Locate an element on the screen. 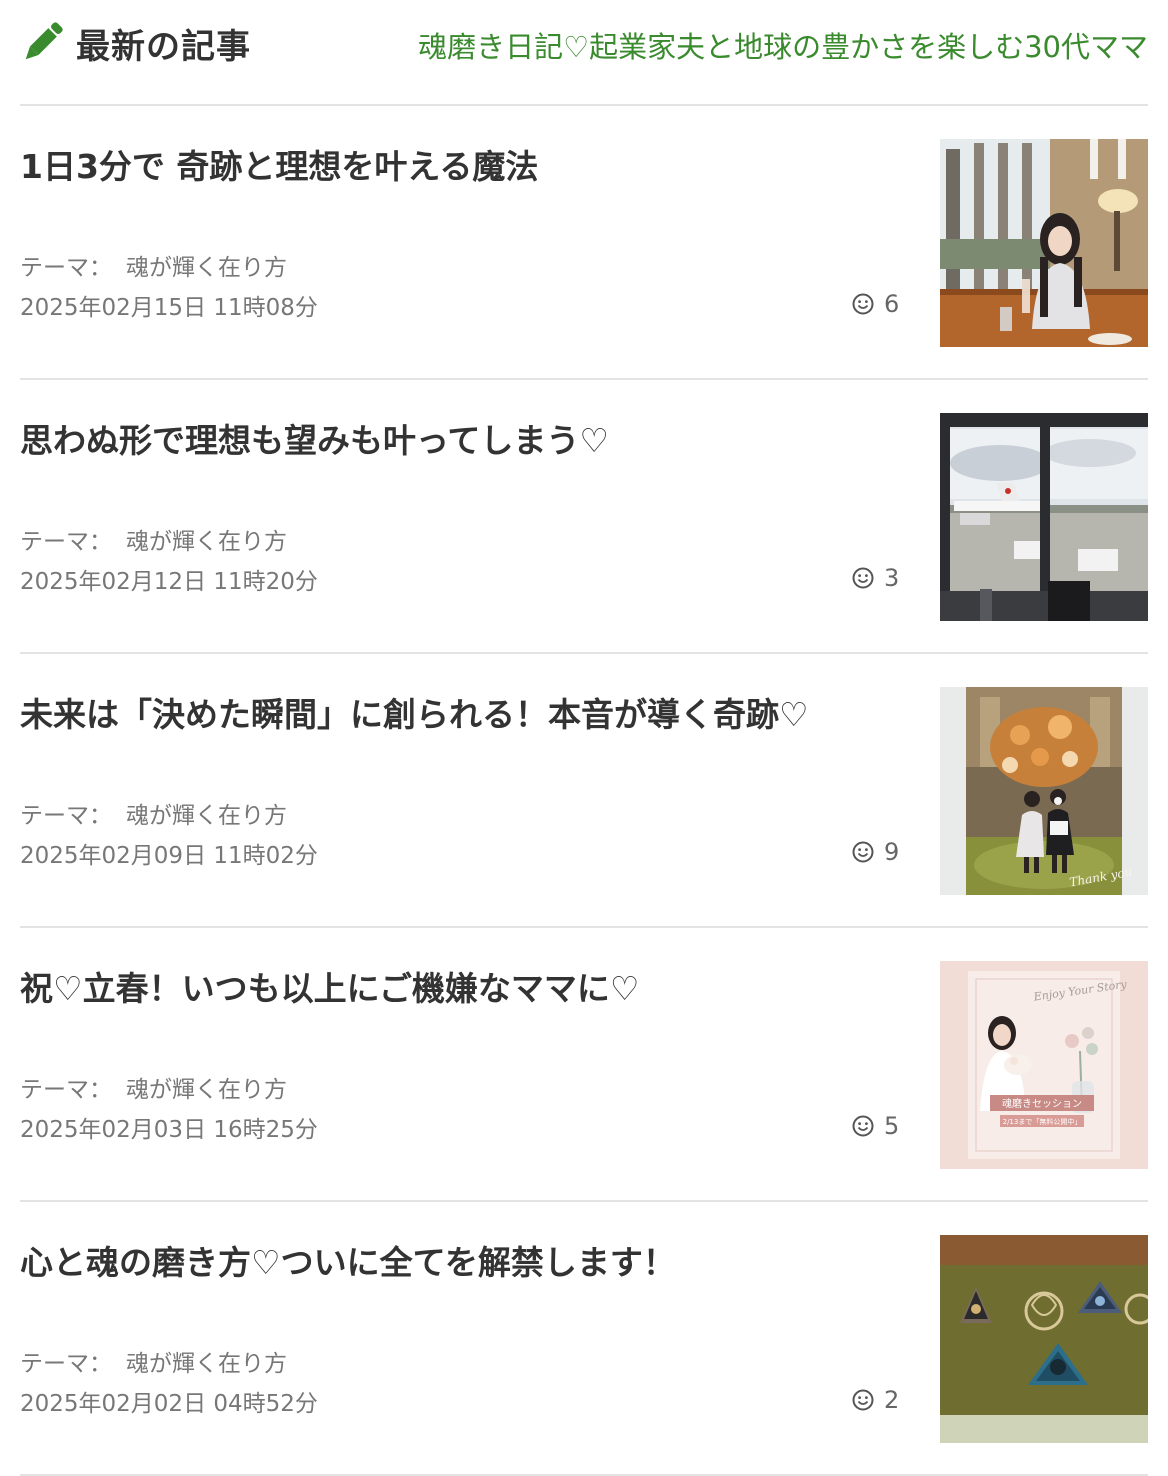  section-header: 最新の記事 魂磨き日記♡起業家夫と地球の豊かさを楽しむ30代ママ is located at coordinates (584, 53).